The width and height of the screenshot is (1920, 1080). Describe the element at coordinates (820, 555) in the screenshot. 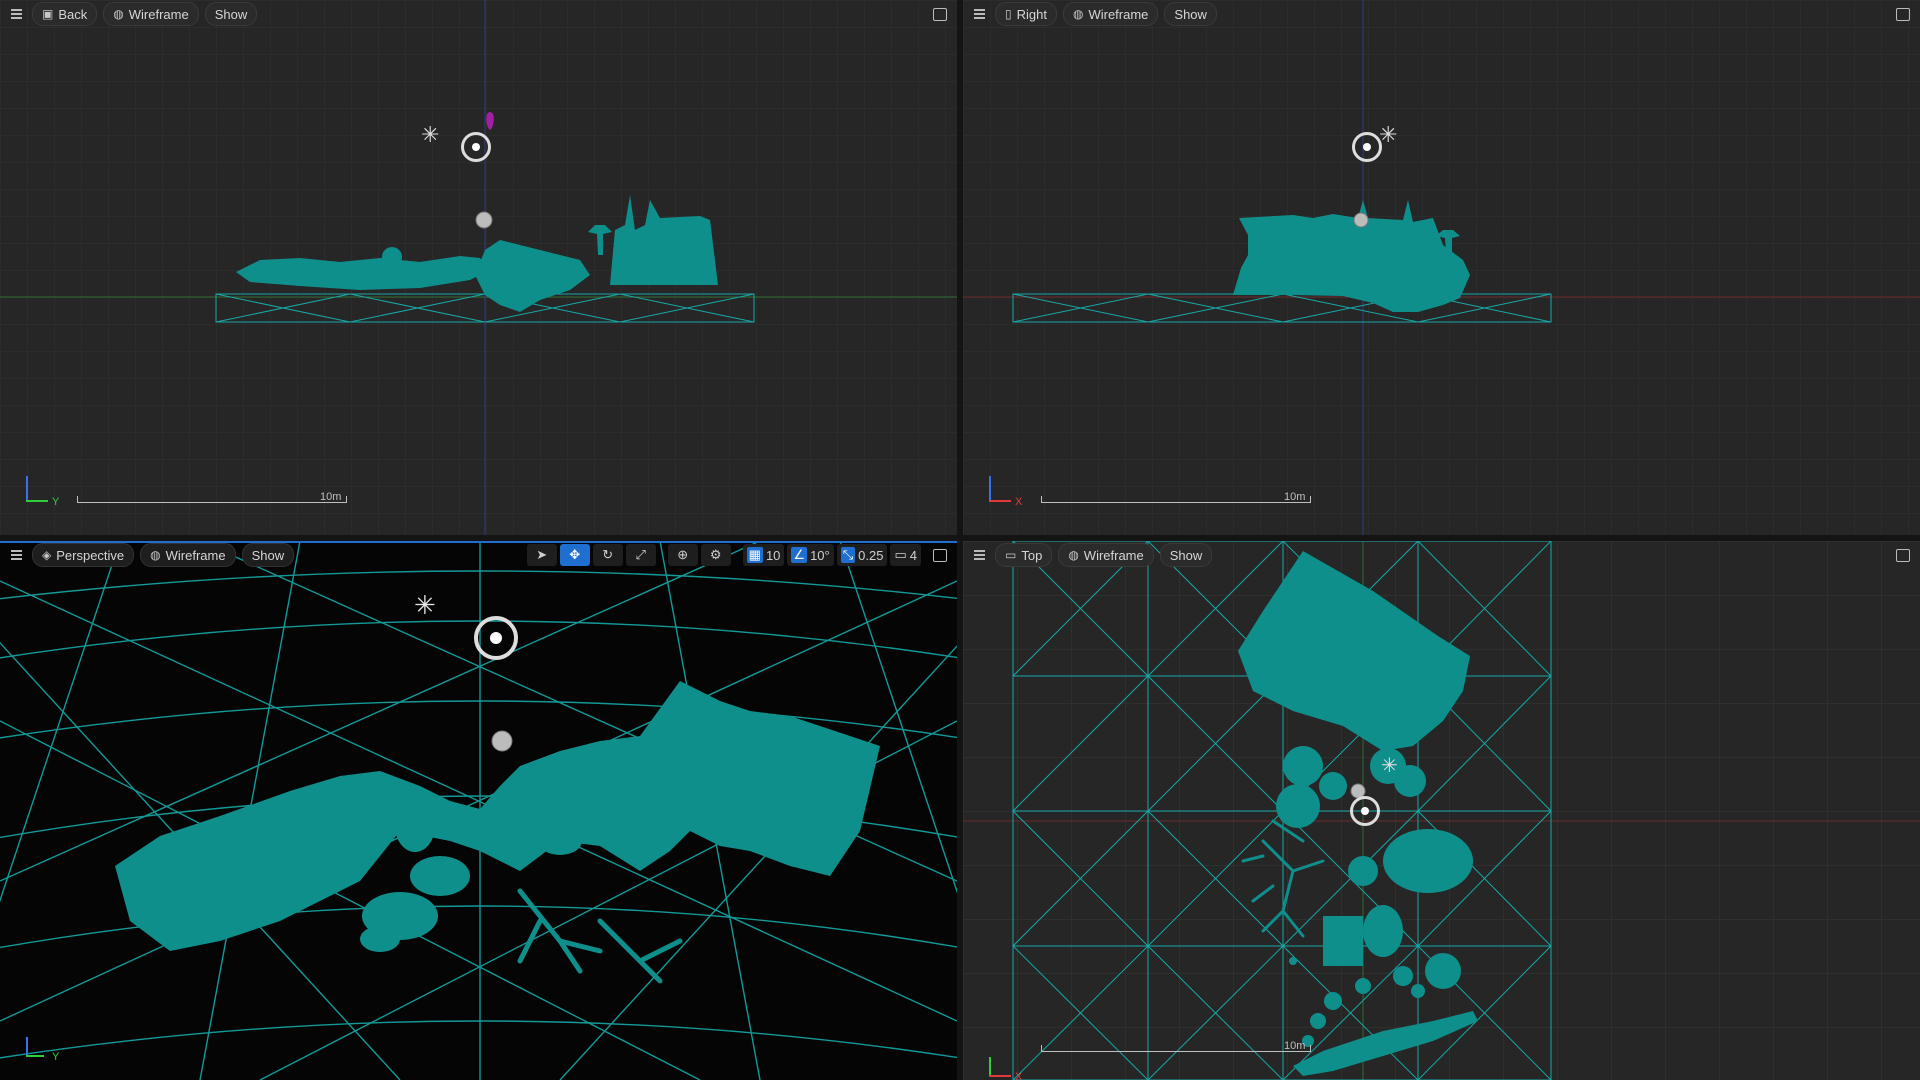

I see `angle-snap-value: 10°` at that location.